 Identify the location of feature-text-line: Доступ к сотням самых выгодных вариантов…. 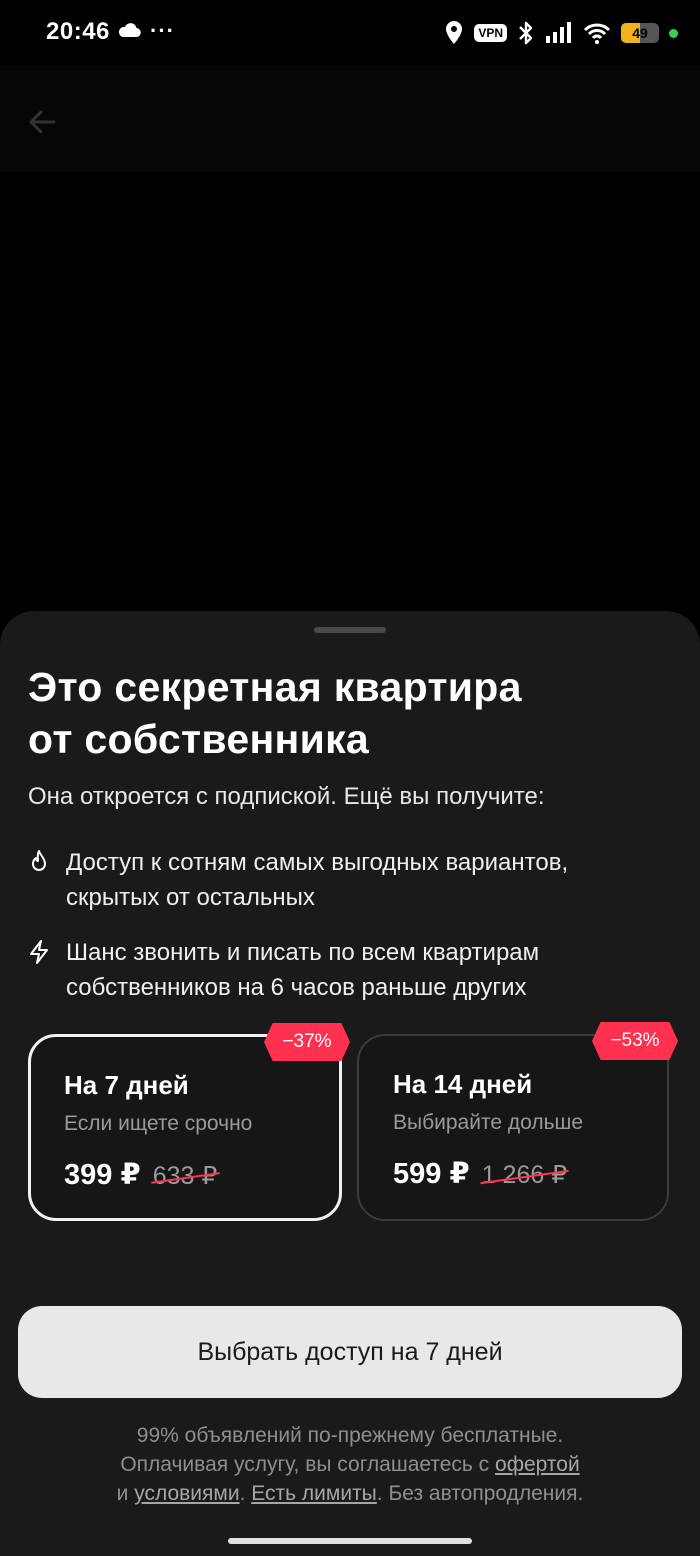
(317, 862).